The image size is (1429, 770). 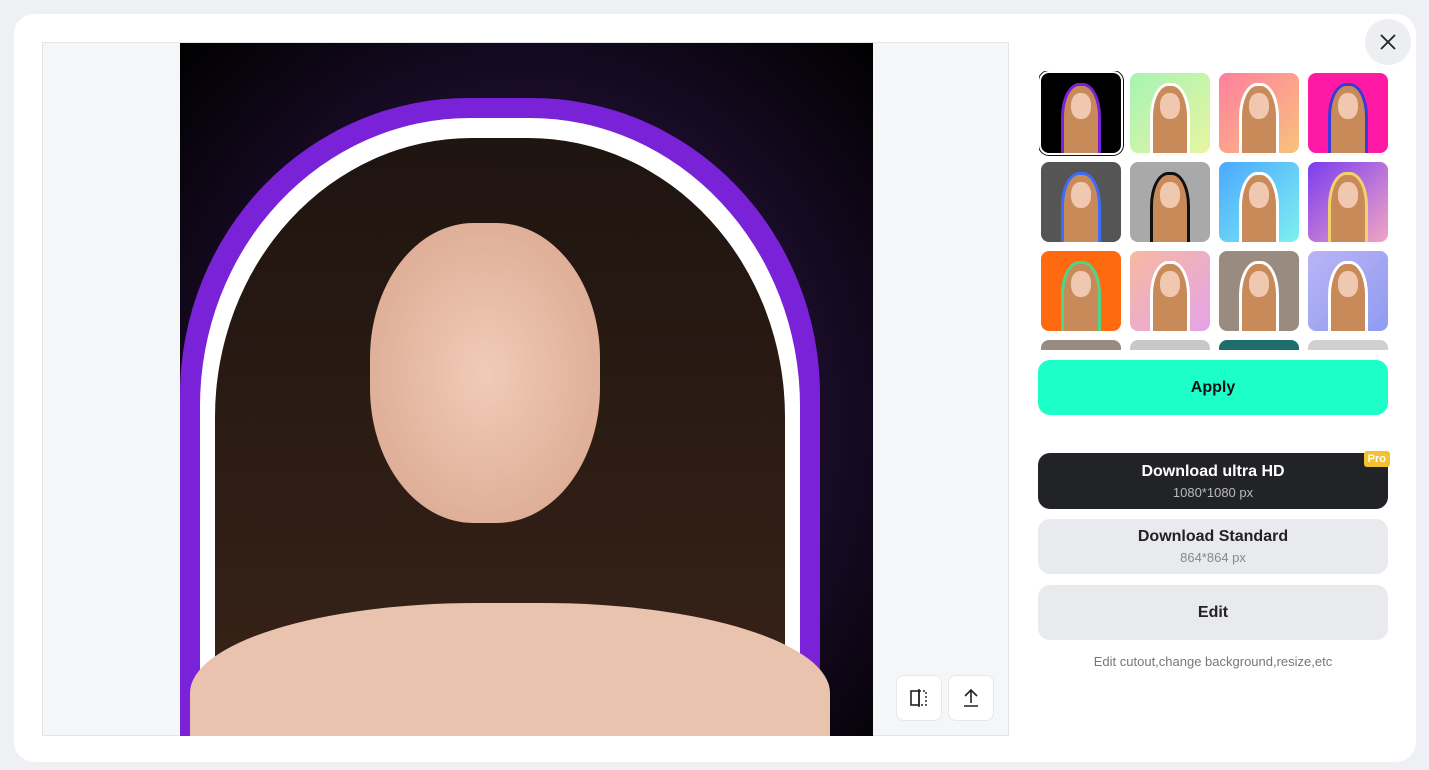 What do you see at coordinates (1376, 459) in the screenshot?
I see `pro-badge: Pro` at bounding box center [1376, 459].